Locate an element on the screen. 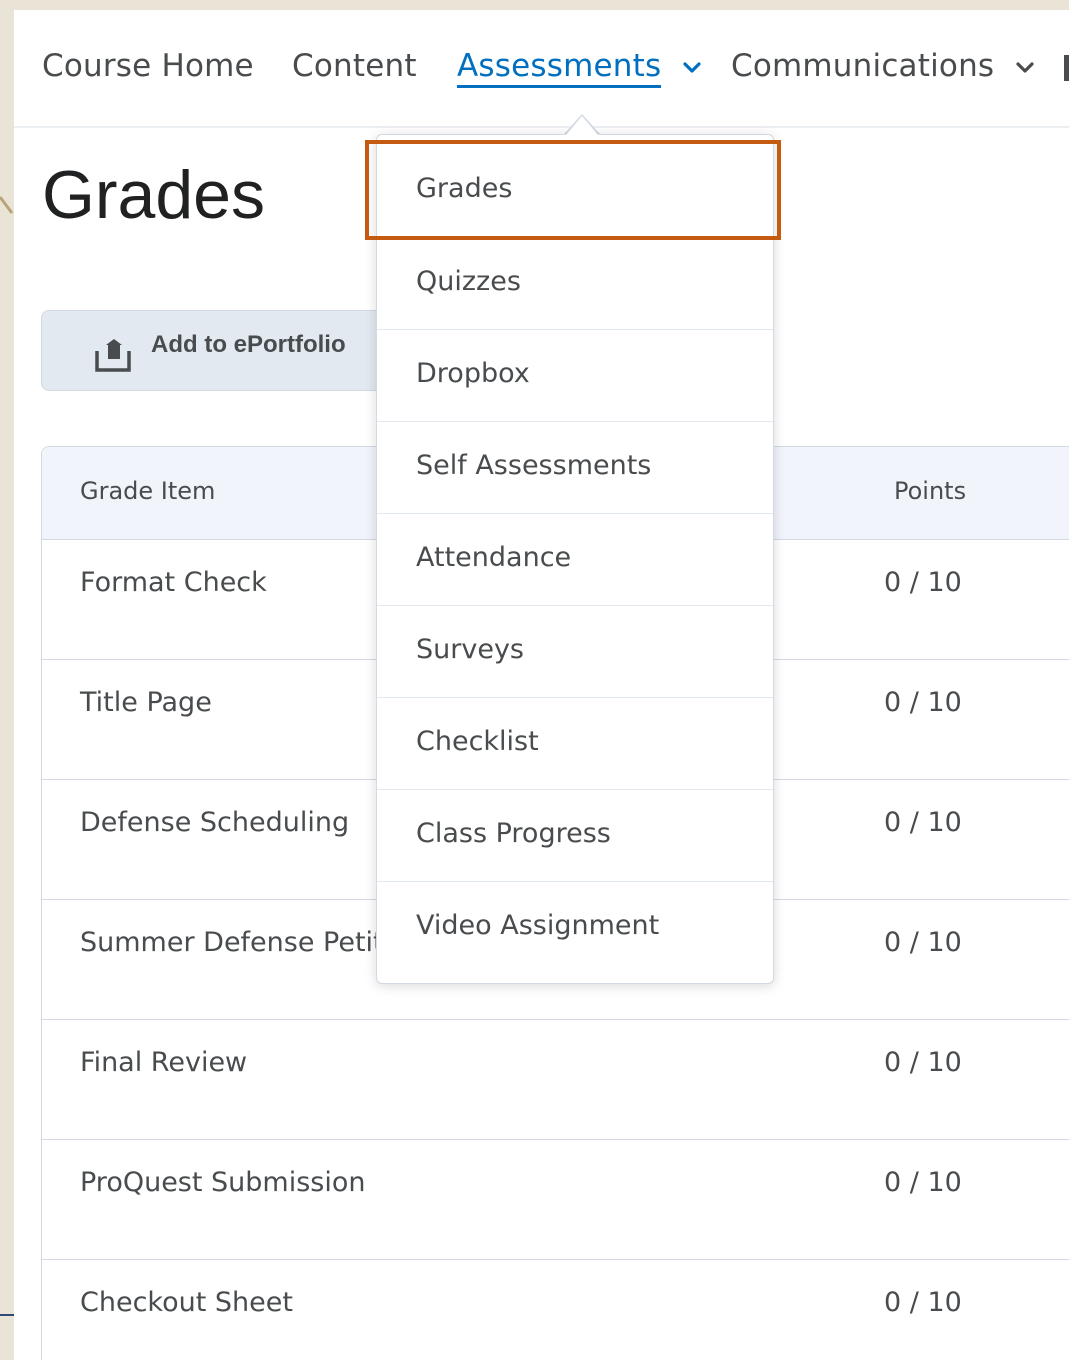 The image size is (1069, 1360). add-to-eportfolio-label: Add to ePortfolio is located at coordinates (248, 344).